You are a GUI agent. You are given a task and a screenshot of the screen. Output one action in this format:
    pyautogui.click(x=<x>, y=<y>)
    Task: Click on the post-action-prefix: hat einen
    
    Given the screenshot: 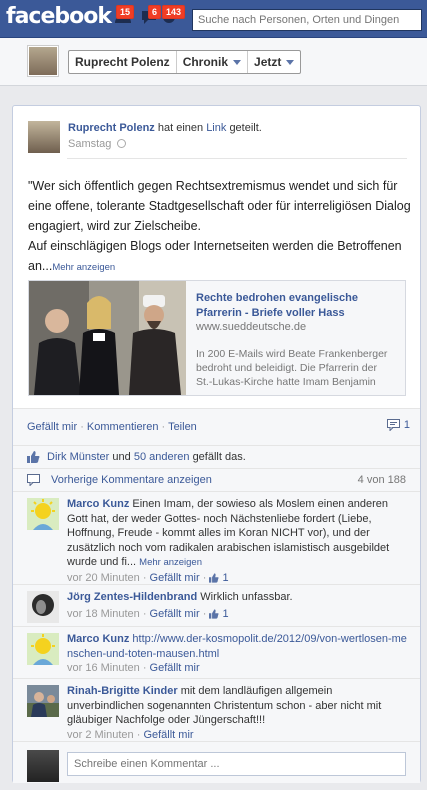 What is the action you would take?
    pyautogui.click(x=180, y=128)
    